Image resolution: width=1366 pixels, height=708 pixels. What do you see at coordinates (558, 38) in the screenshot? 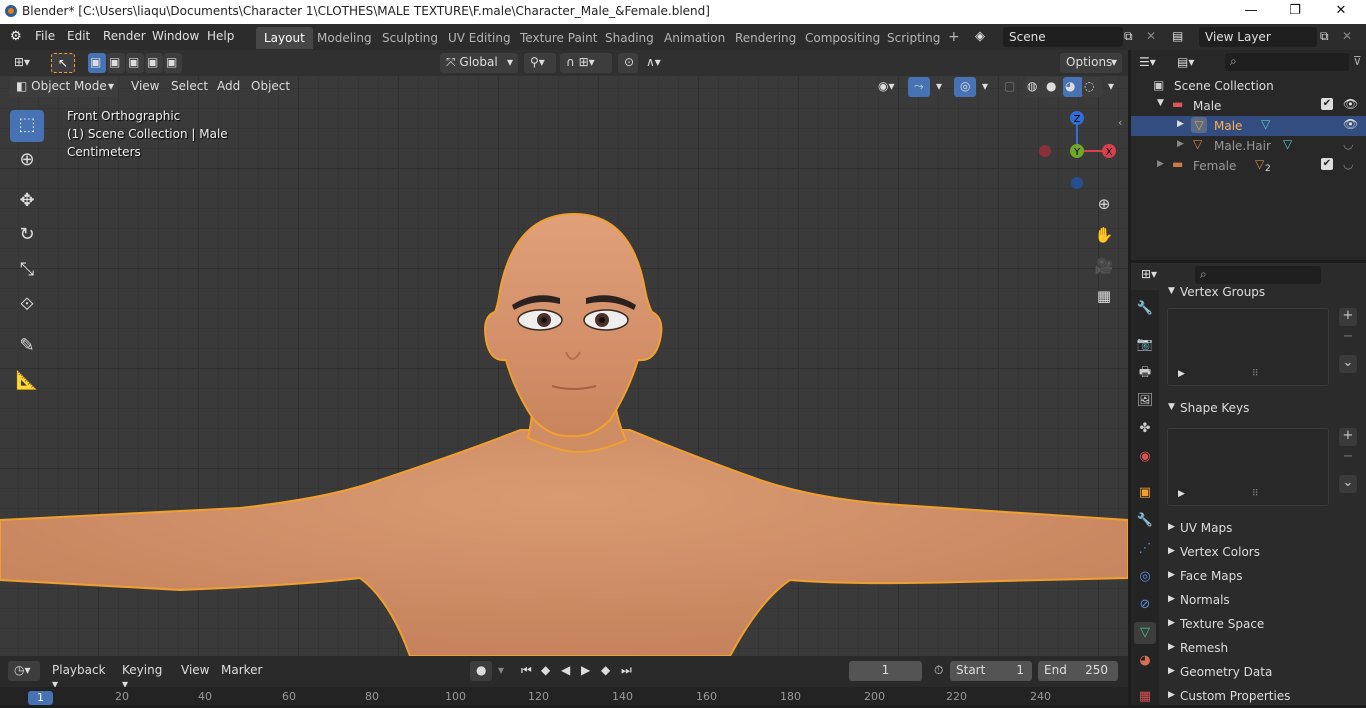
I see `tab-texture-paint: Texture Paint` at bounding box center [558, 38].